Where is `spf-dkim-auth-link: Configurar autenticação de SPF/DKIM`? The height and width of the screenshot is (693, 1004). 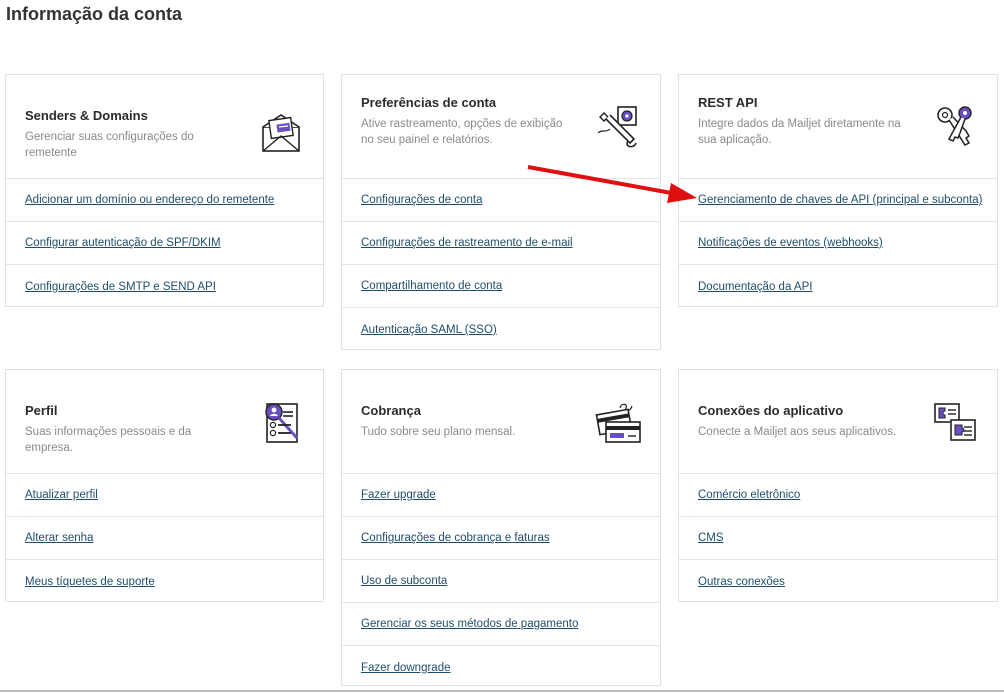 spf-dkim-auth-link: Configurar autenticação de SPF/DKIM is located at coordinates (123, 243).